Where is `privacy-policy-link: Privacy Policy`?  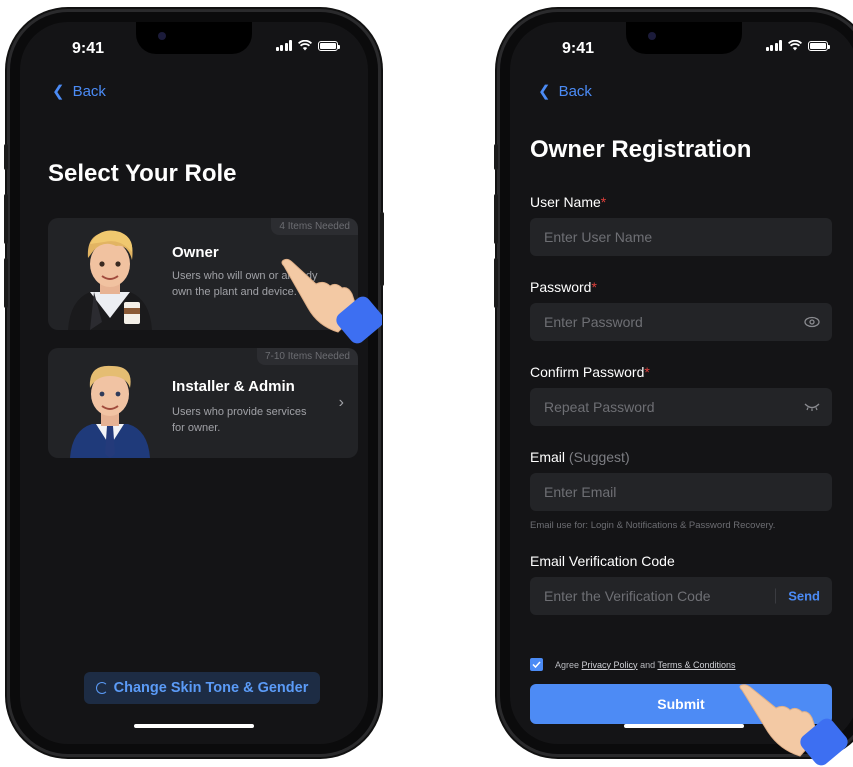 privacy-policy-link: Privacy Policy is located at coordinates (610, 665).